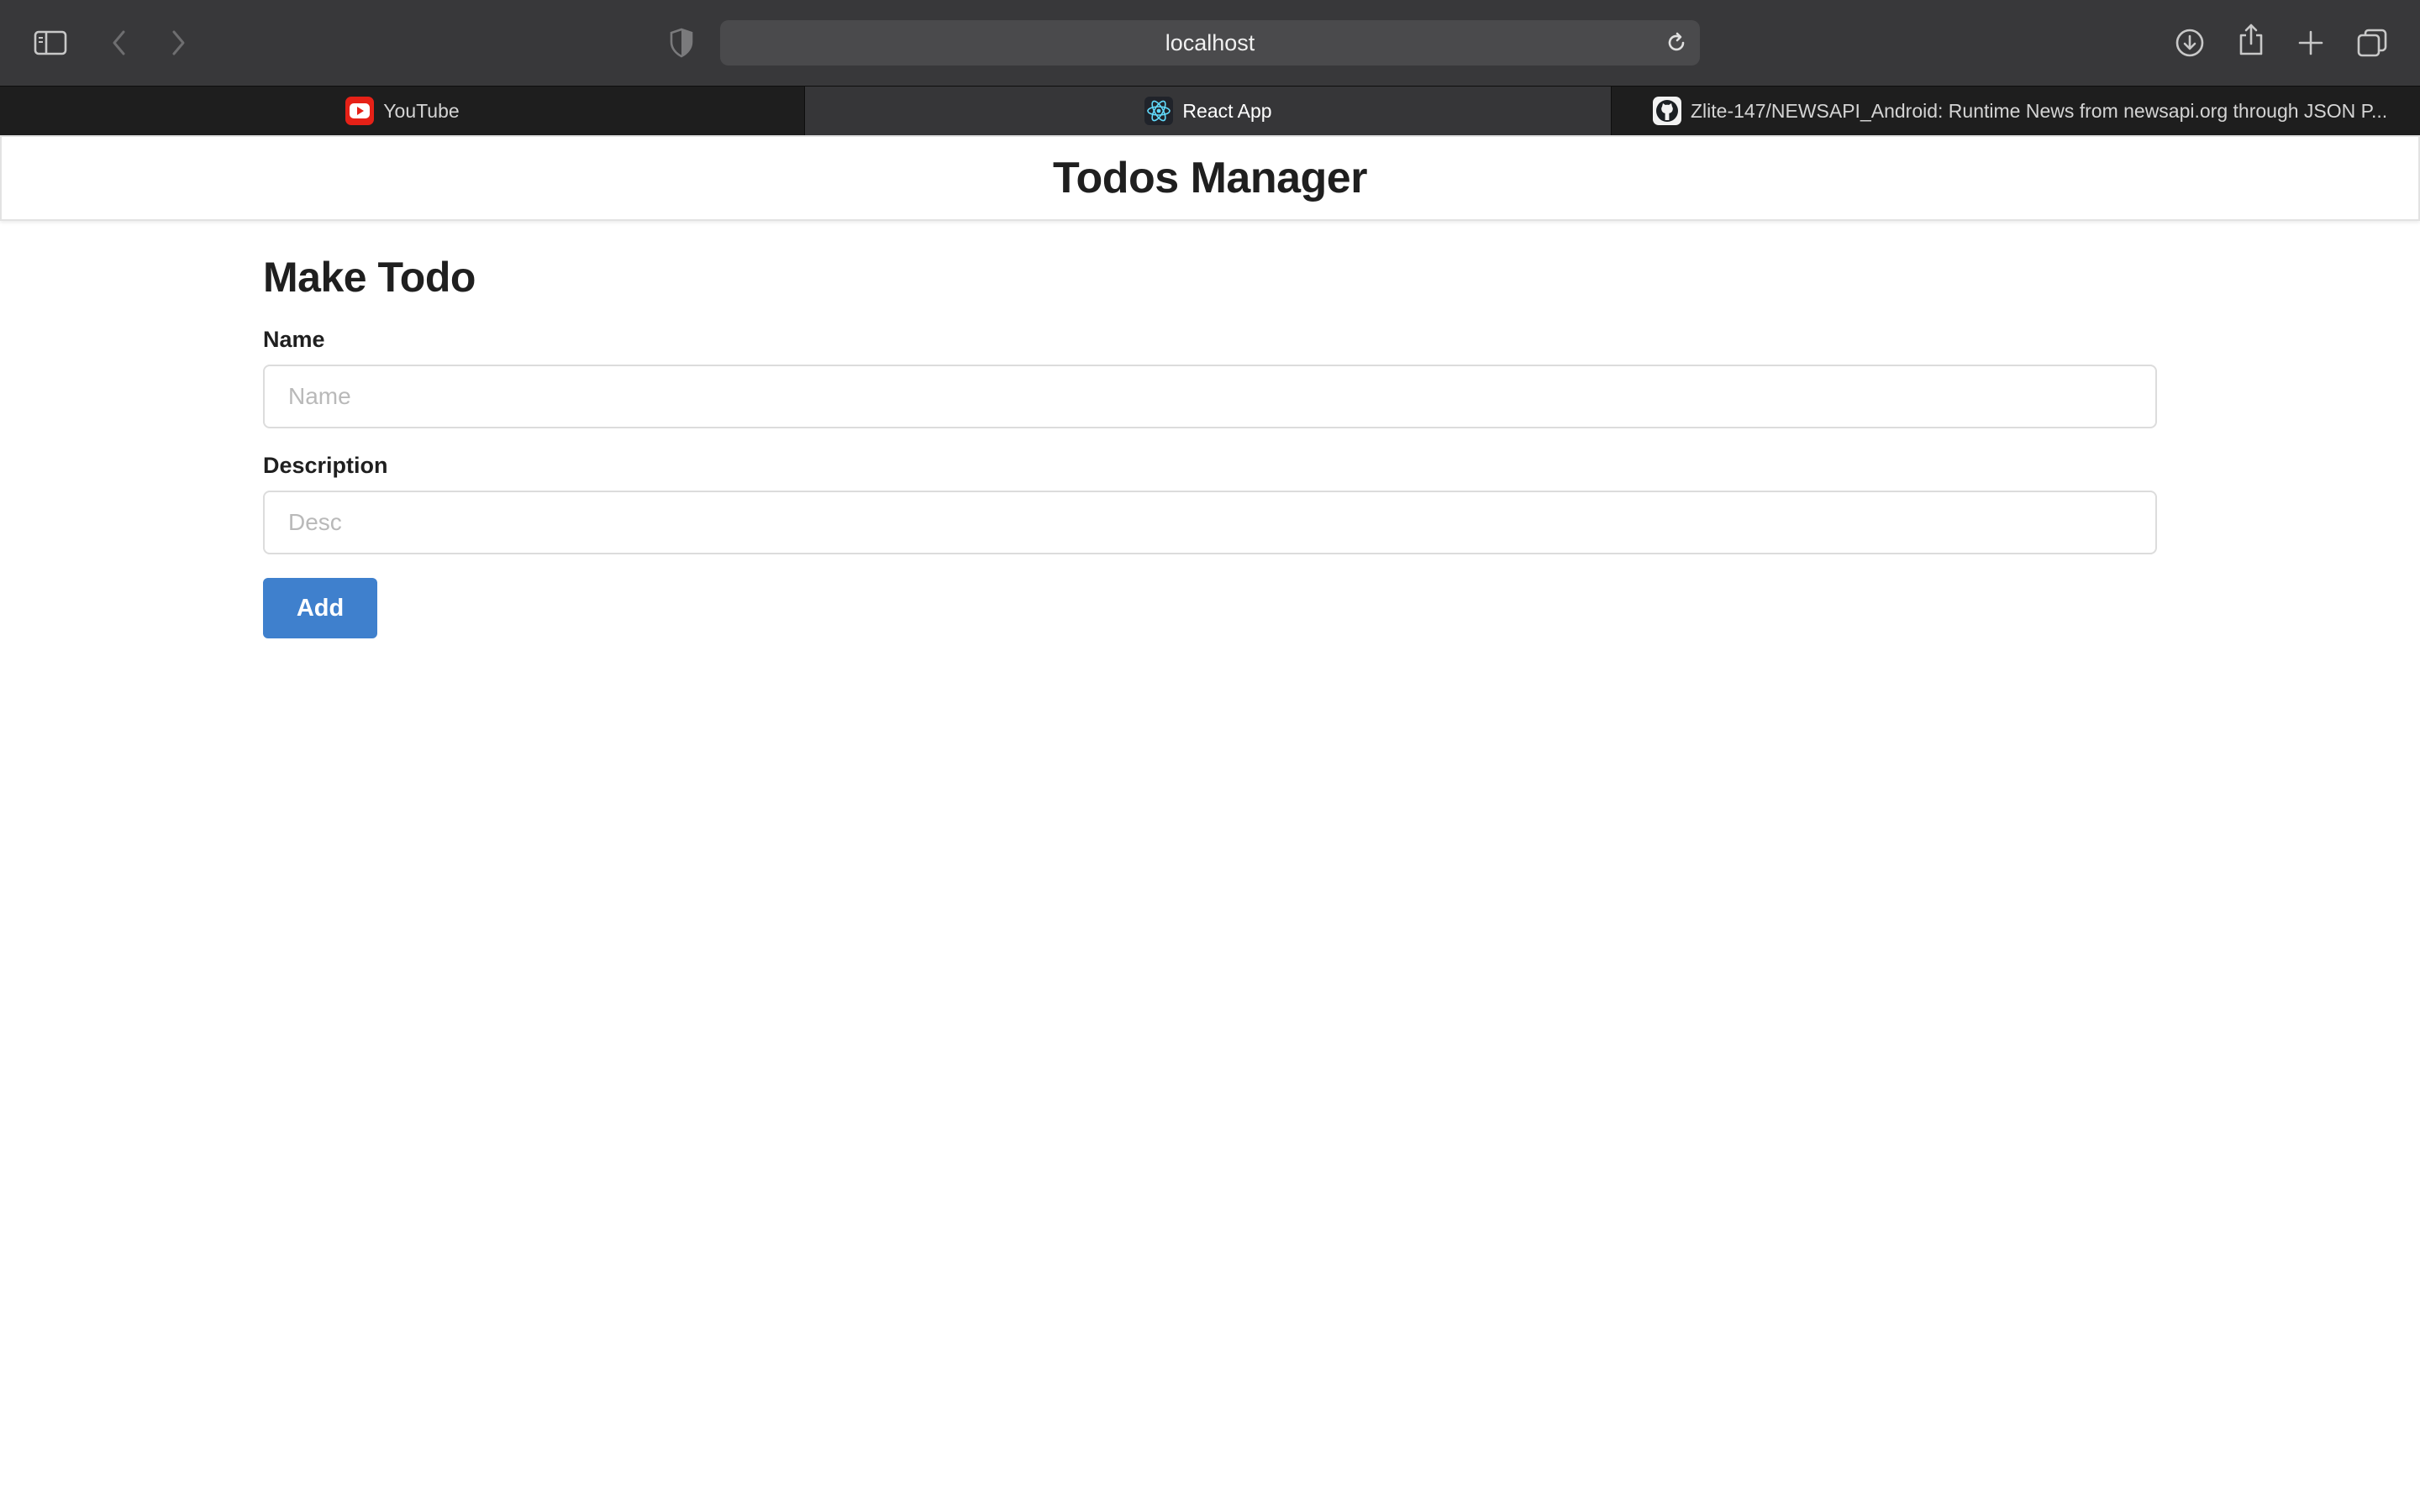 This screenshot has width=2420, height=1512. I want to click on github-icon, so click(1667, 111).